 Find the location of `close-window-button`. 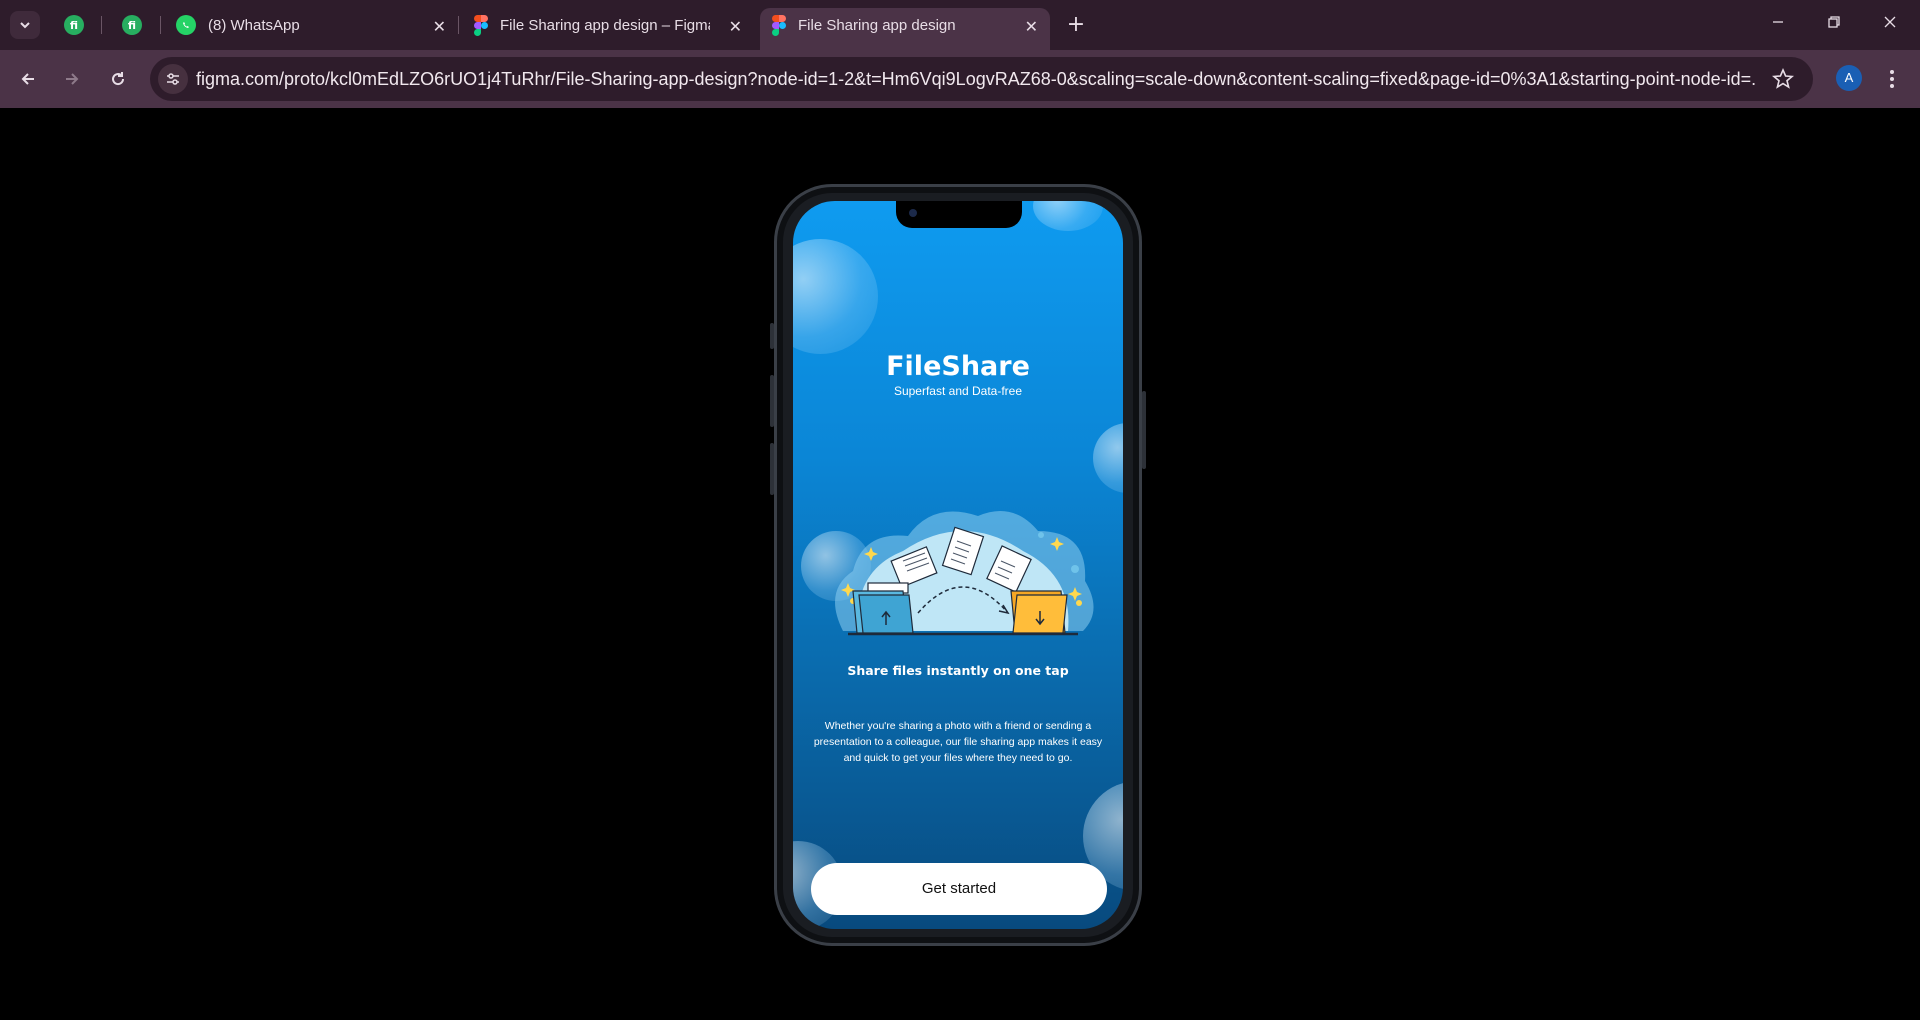

close-window-button is located at coordinates (1890, 24).